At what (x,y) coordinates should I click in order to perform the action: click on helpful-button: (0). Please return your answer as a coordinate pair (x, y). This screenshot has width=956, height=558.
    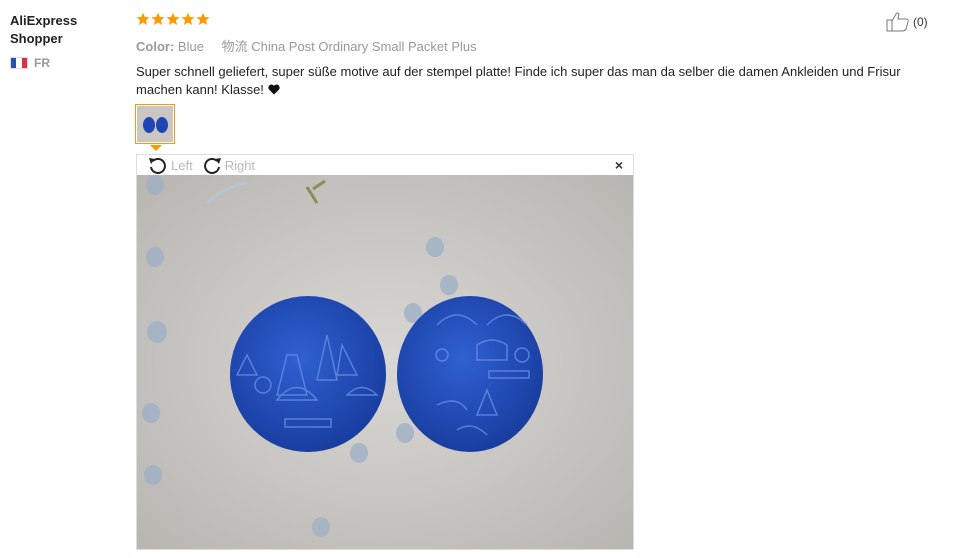
    Looking at the image, I should click on (907, 22).